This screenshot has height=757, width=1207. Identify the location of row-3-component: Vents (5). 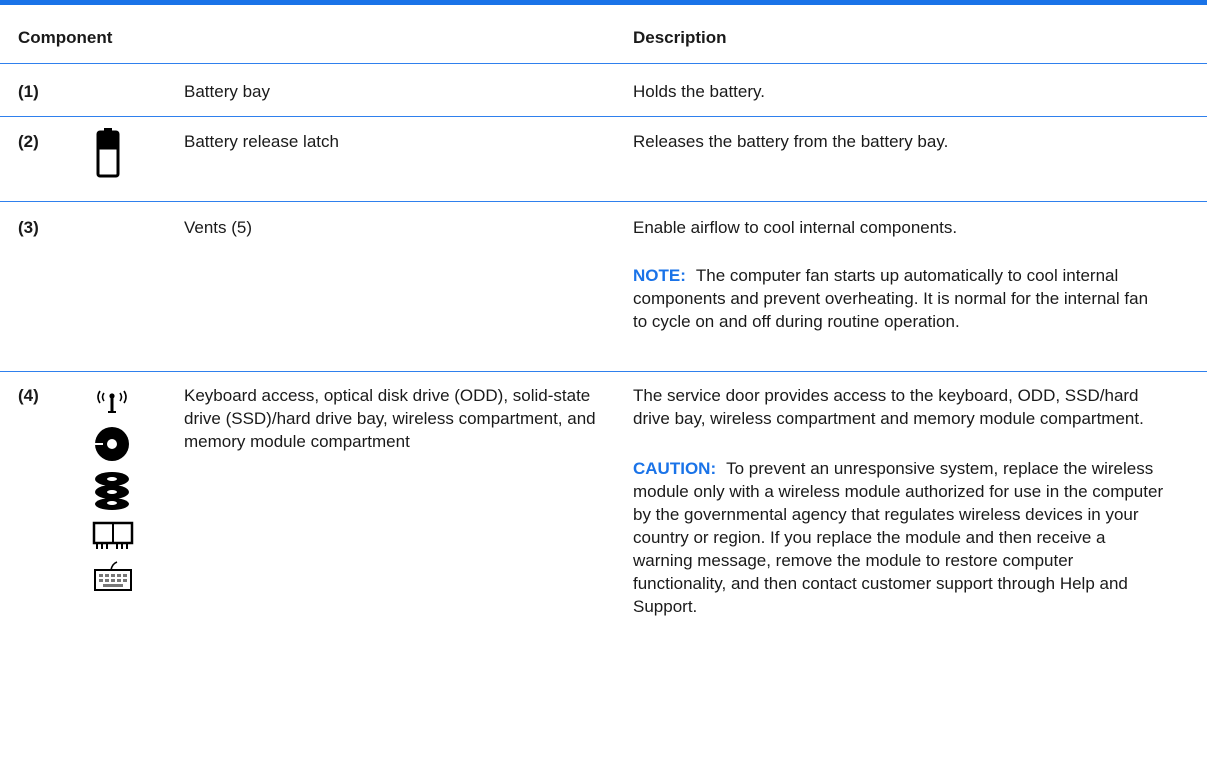
(218, 227).